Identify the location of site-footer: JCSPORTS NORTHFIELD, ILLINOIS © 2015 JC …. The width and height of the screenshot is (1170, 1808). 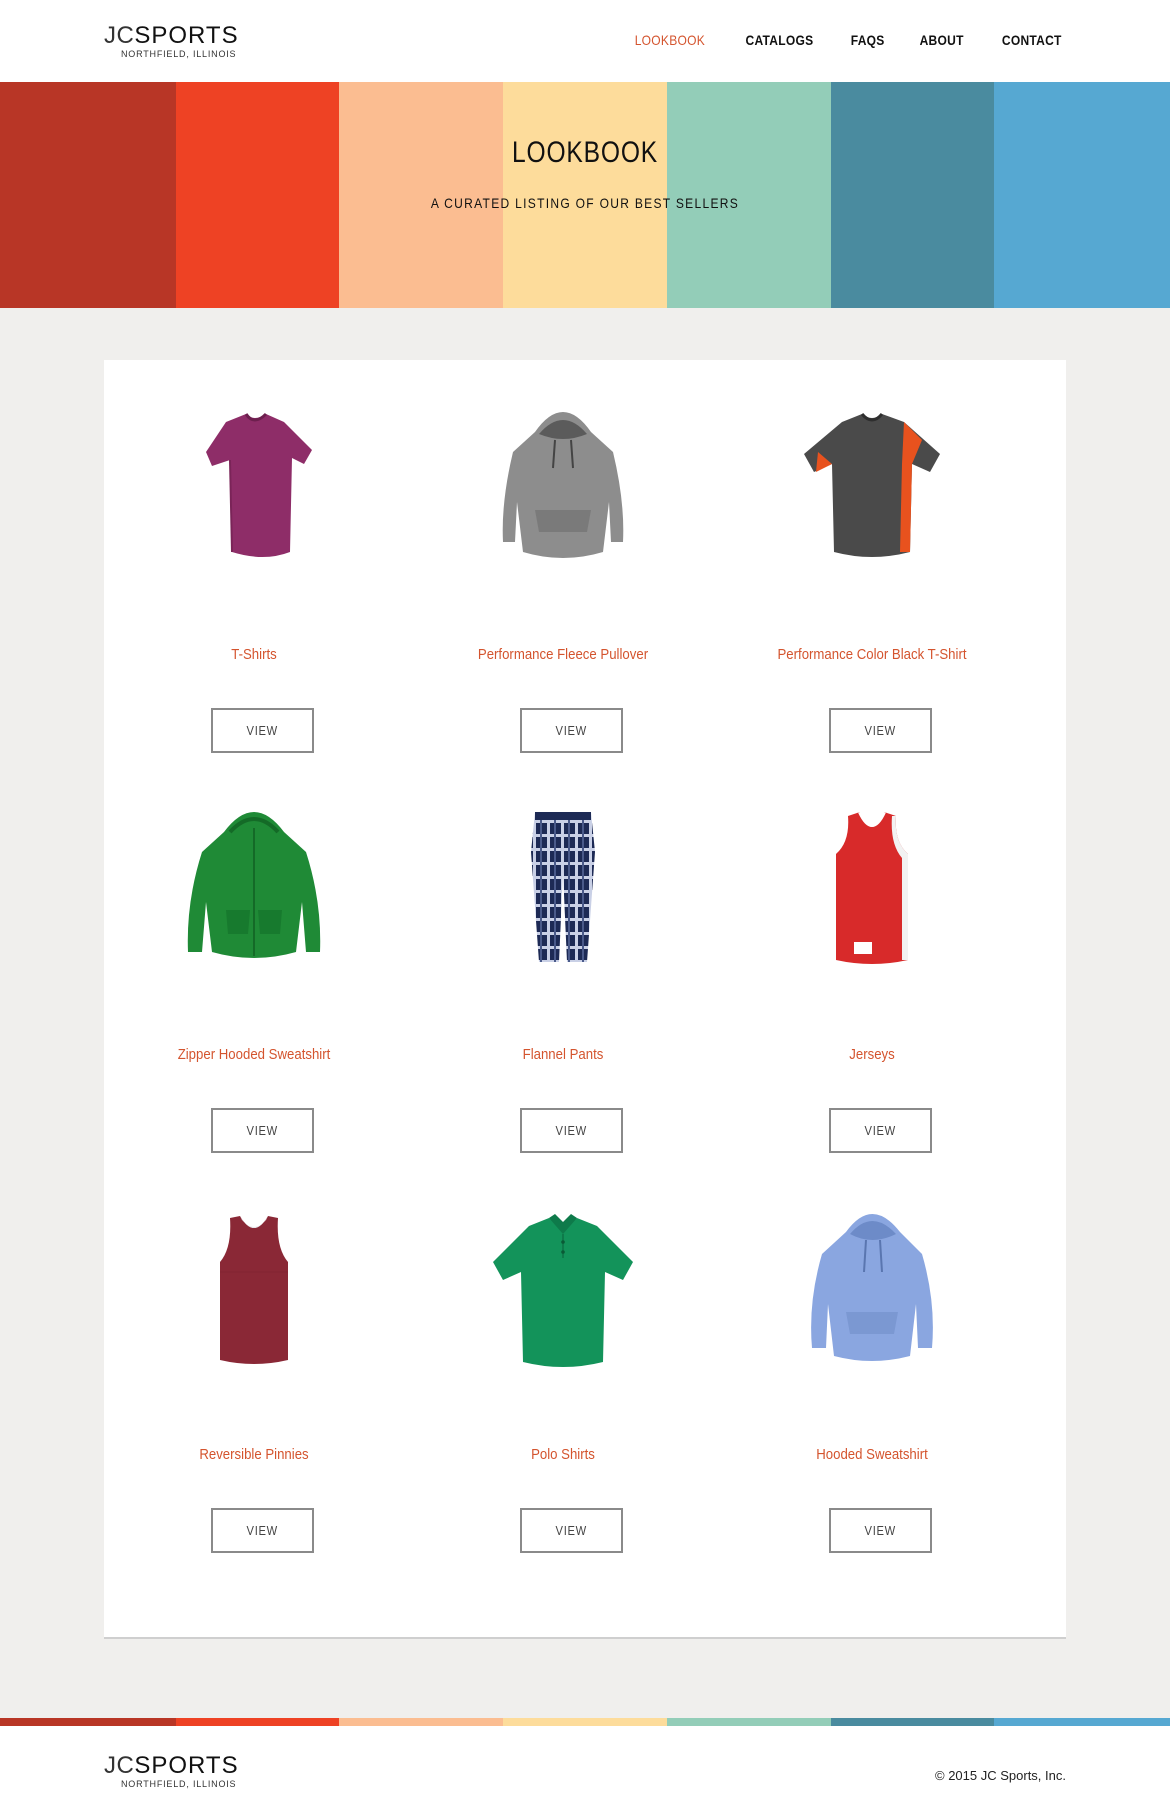
(585, 1767).